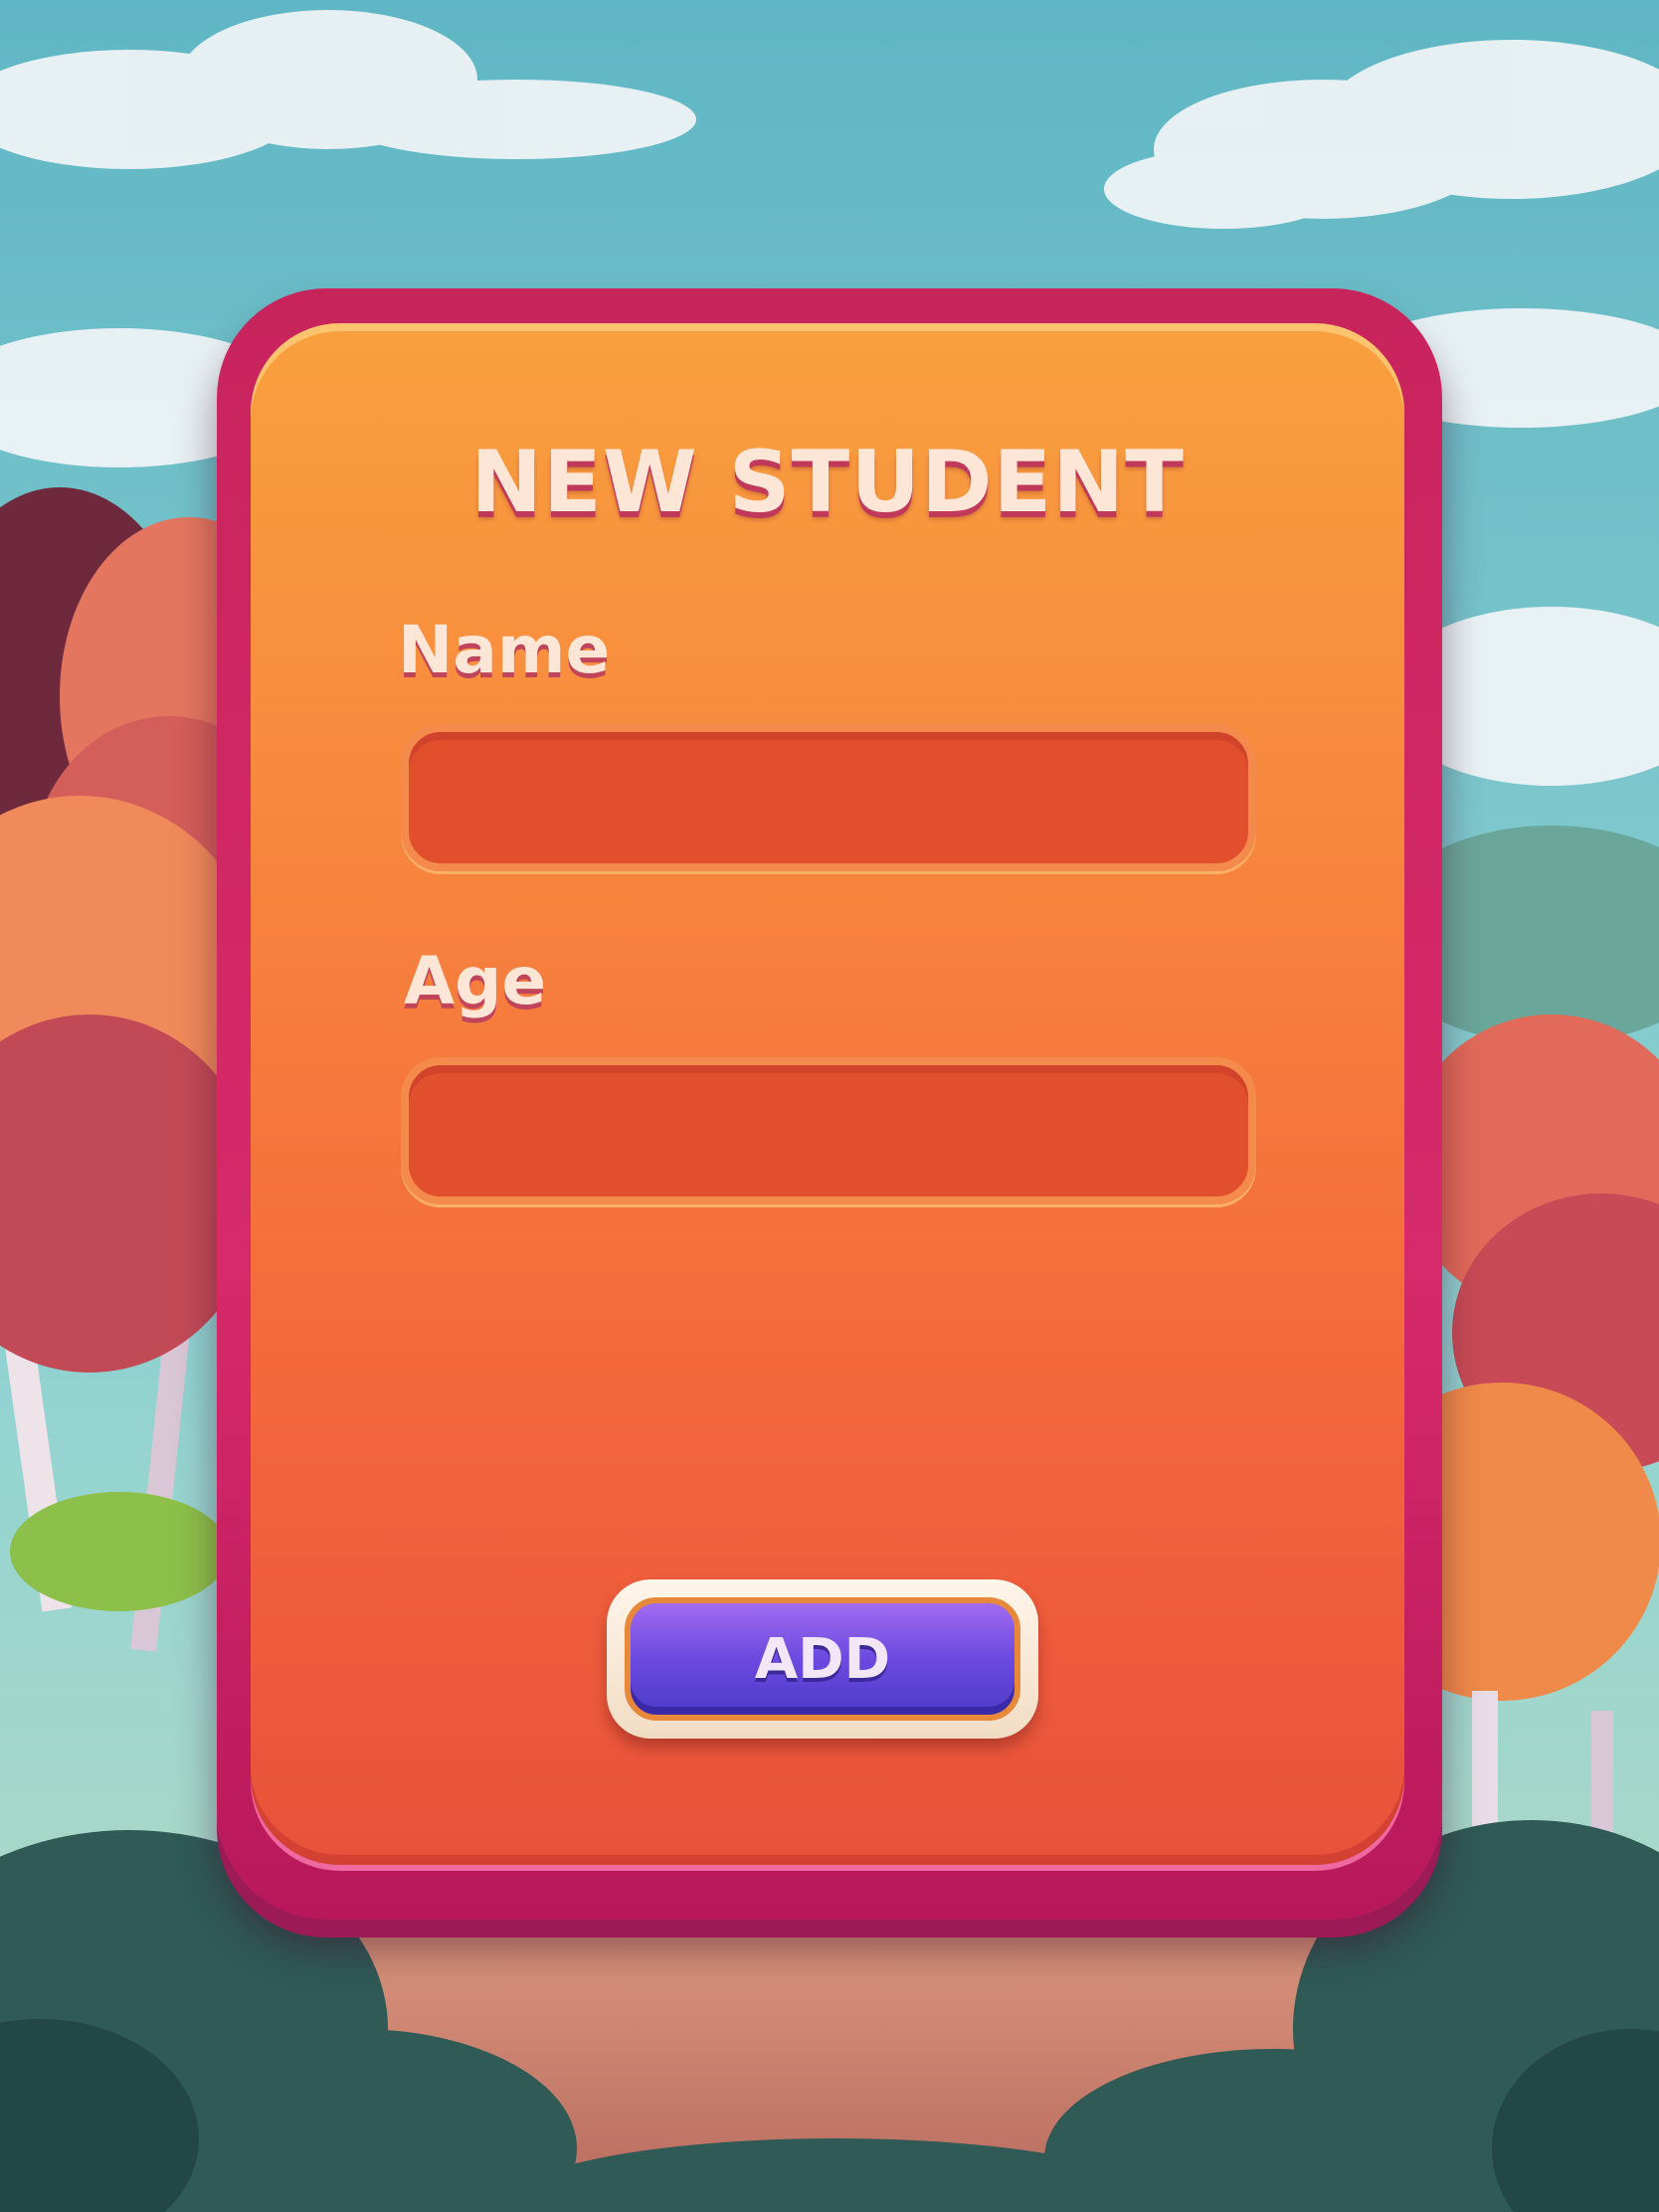  I want to click on add-button-label: ADD, so click(822, 1659).